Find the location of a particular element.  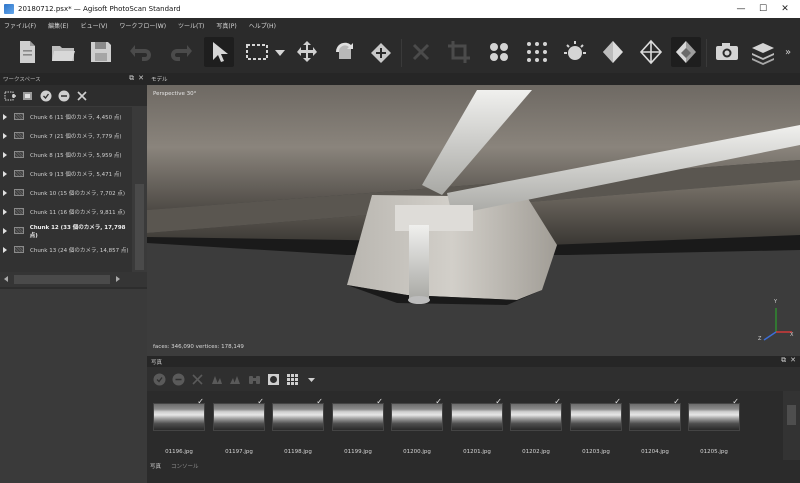

toolbar-separator is located at coordinates (401, 53).